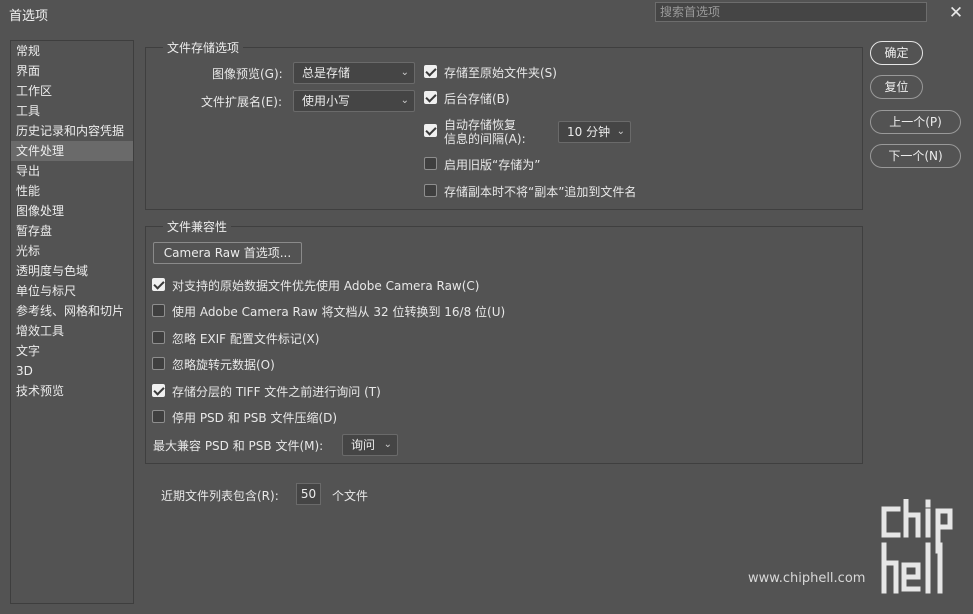 The image size is (973, 614). Describe the element at coordinates (72, 351) in the screenshot. I see `sidebar-item-type: 文字` at that location.